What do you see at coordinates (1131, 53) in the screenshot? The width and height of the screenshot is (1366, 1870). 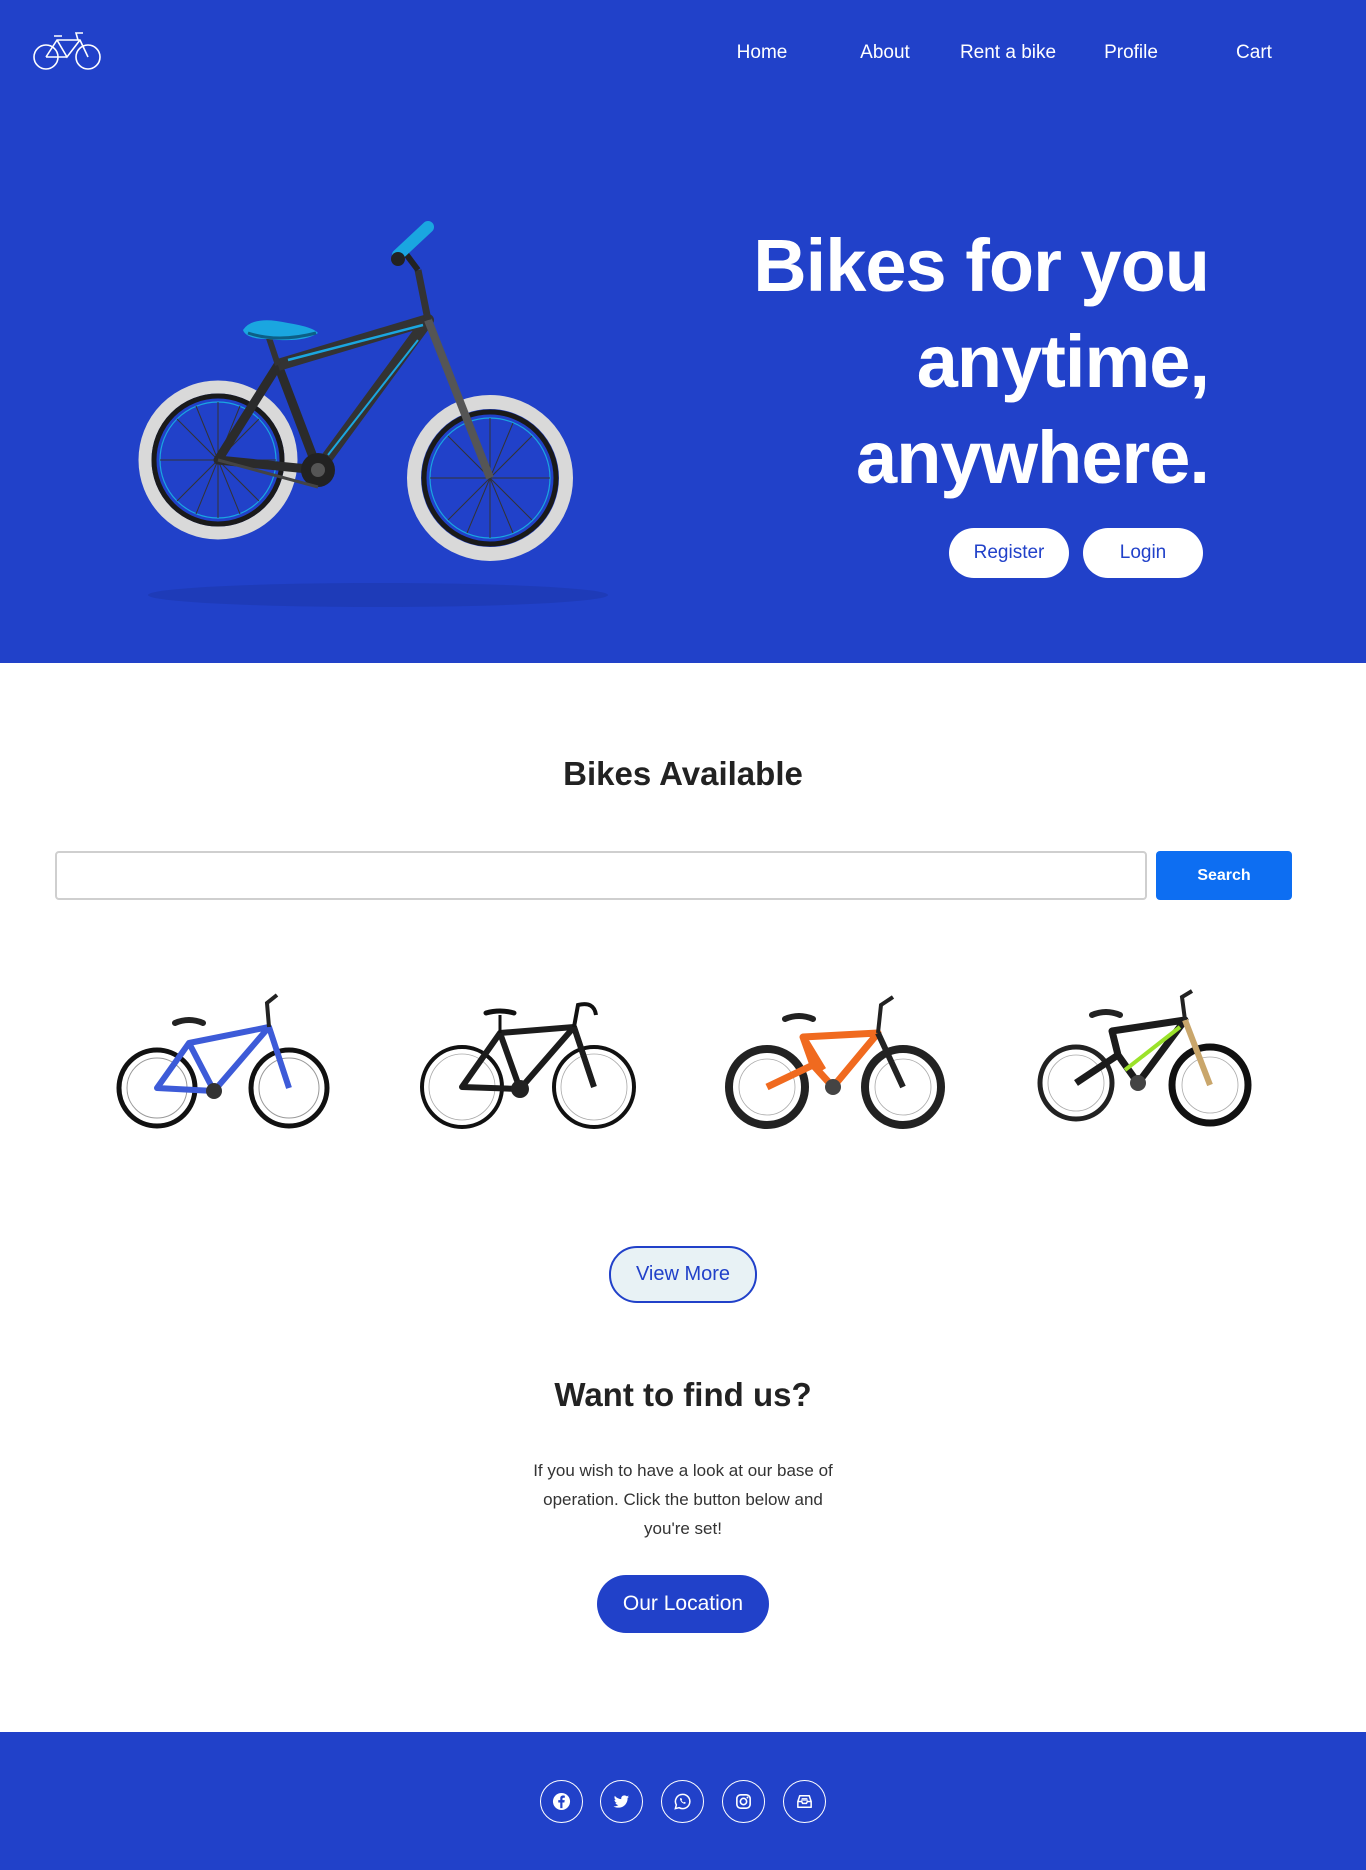 I see `nav-item-profile: Profile` at bounding box center [1131, 53].